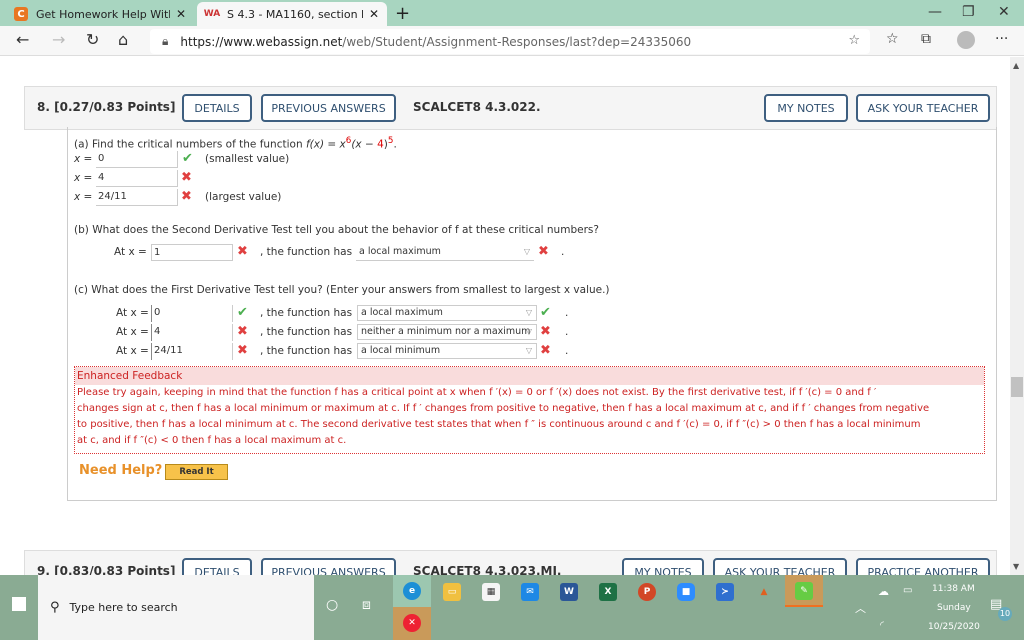  I want to click on favorites-icon: ☆, so click(892, 39).